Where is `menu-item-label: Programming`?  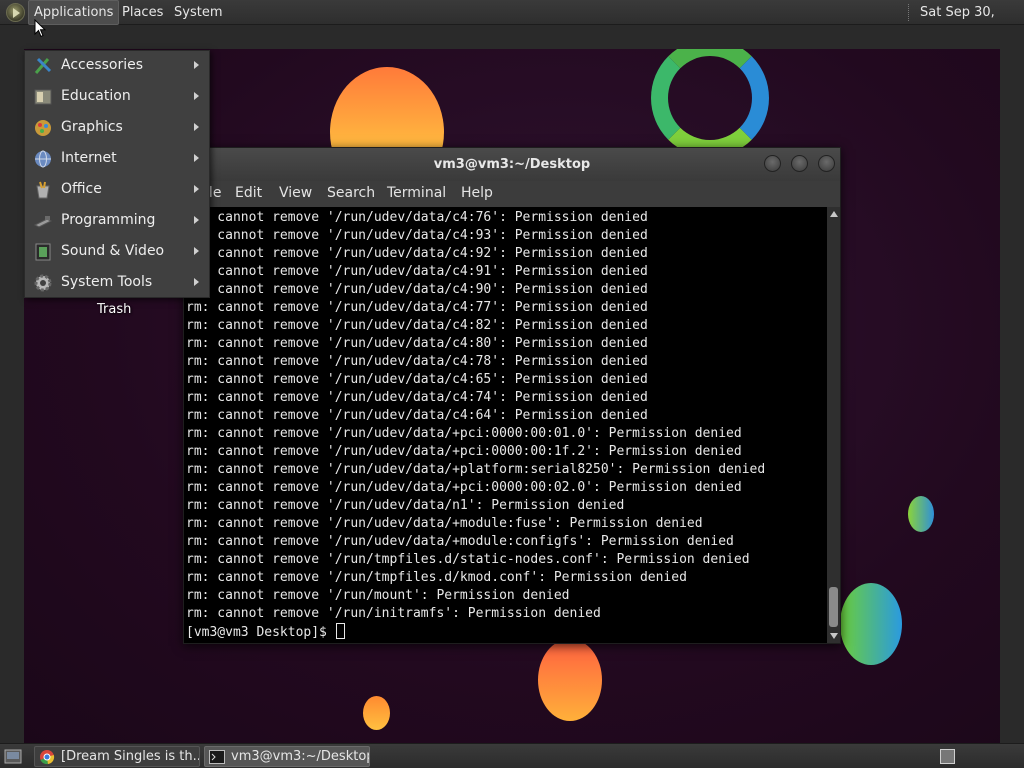
menu-item-label: Programming is located at coordinates (108, 220).